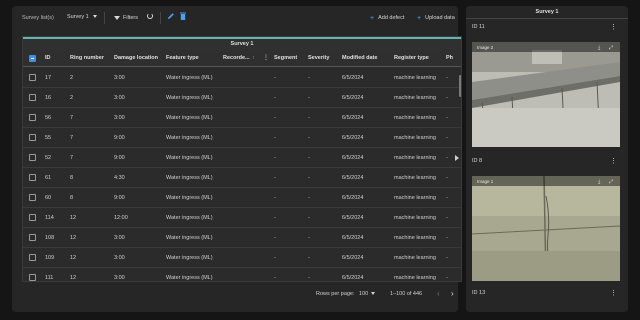 Image resolution: width=640 pixels, height=320 pixels. I want to click on column-header-modified-date: Modified date, so click(359, 58).